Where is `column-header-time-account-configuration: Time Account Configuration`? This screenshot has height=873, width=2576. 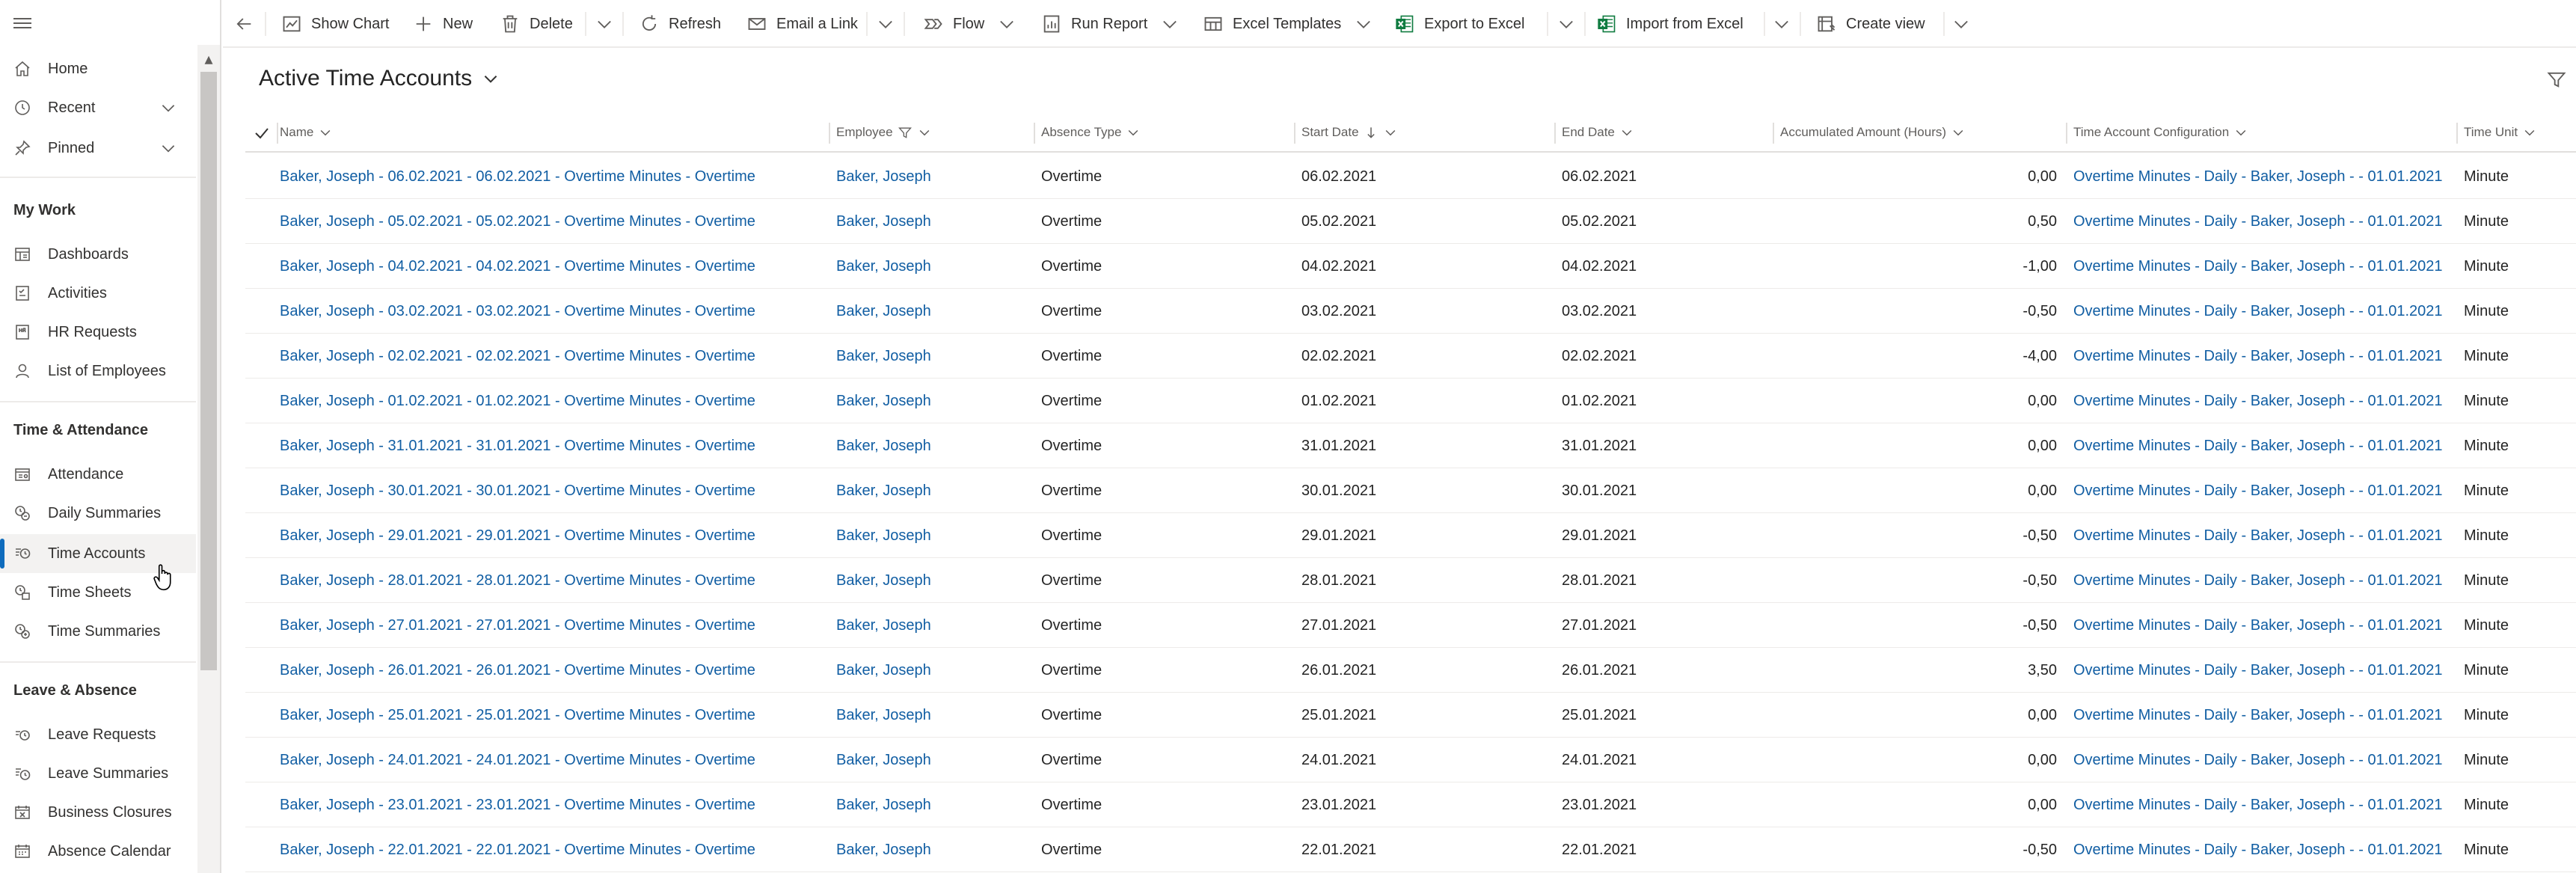
column-header-time-account-configuration: Time Account Configuration is located at coordinates (2160, 132).